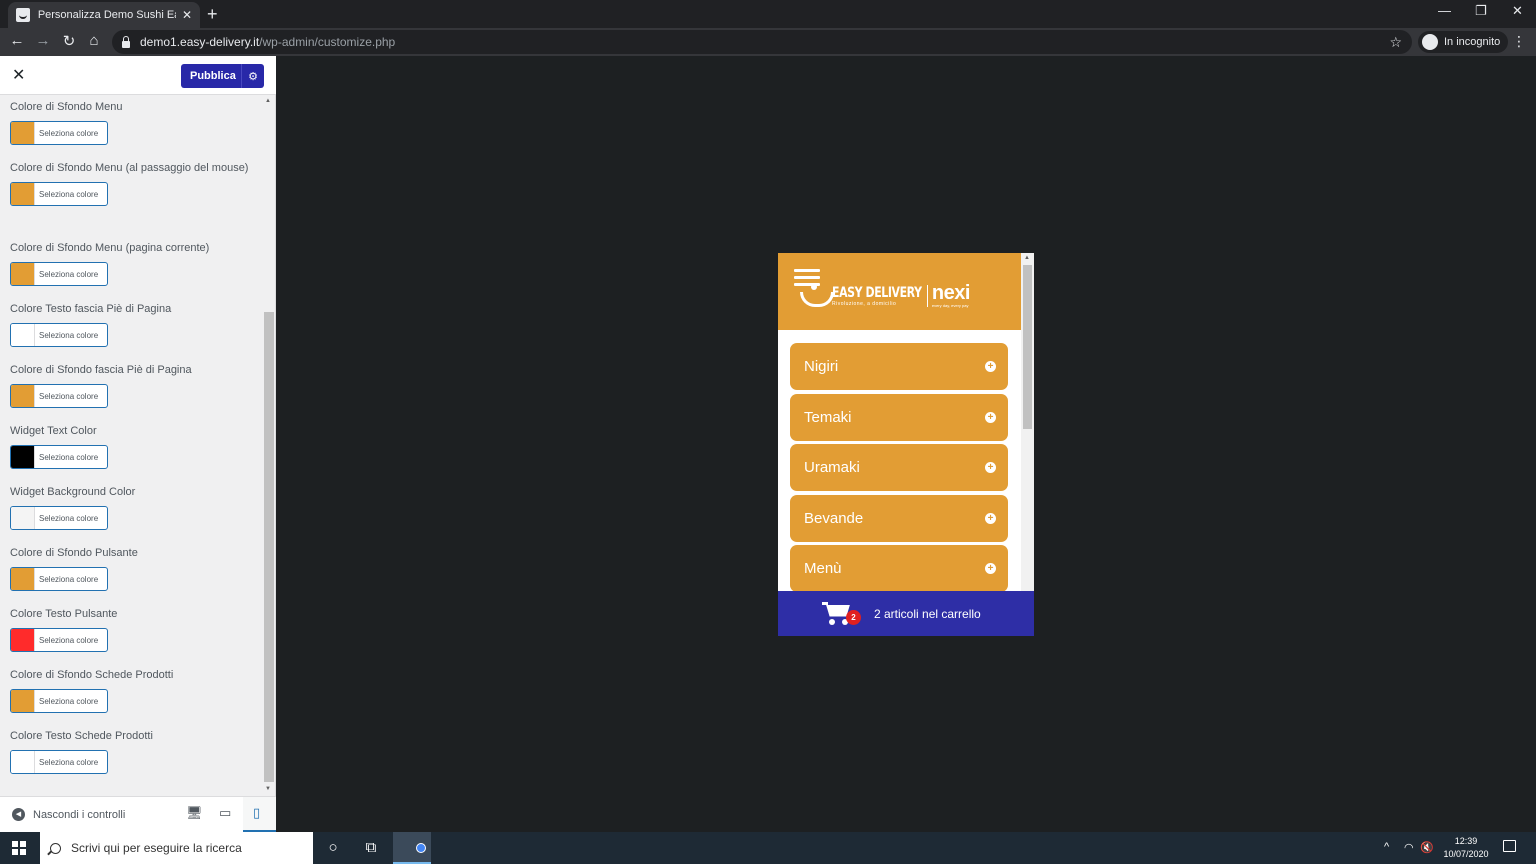 This screenshot has height=864, width=1536. What do you see at coordinates (176, 848) in the screenshot?
I see `taskbar-search-box: Scrivi qui per eseguire la ricerca` at bounding box center [176, 848].